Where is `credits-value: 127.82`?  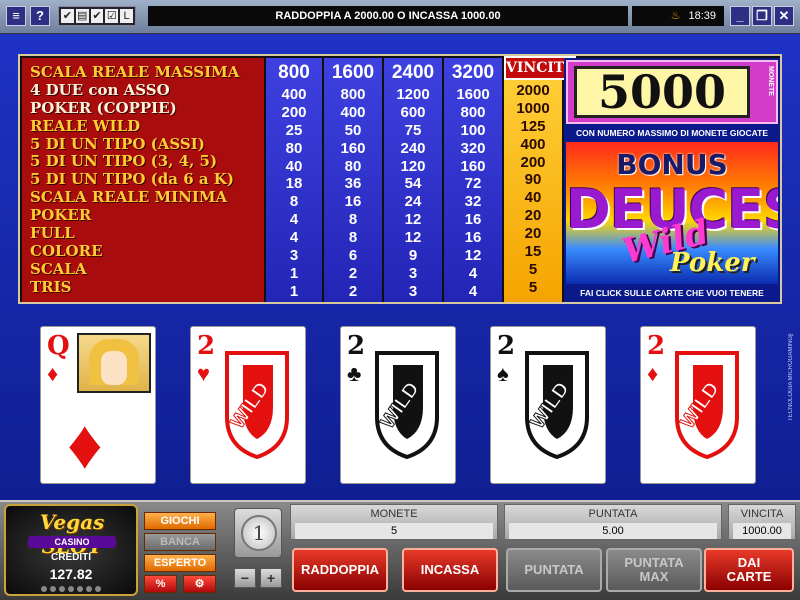
credits-value: 127.82 is located at coordinates (71, 574).